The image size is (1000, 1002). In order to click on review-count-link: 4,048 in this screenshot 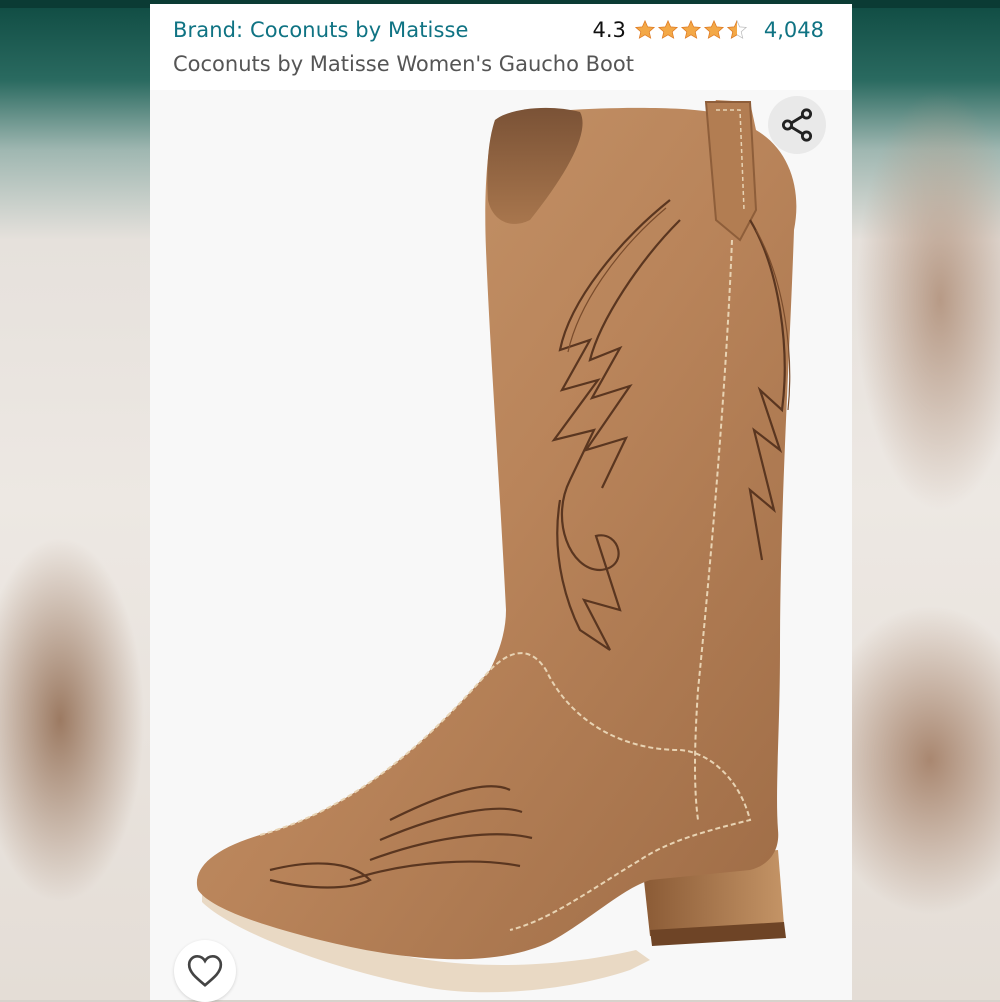, I will do `click(794, 30)`.